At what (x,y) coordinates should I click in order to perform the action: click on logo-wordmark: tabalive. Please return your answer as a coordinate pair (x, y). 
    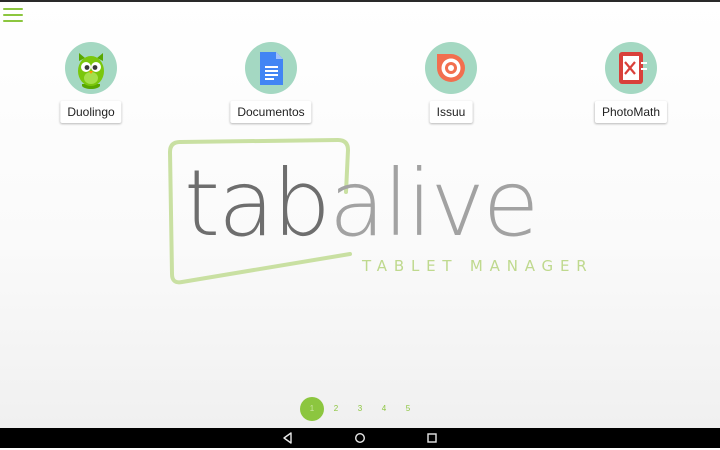
    Looking at the image, I should click on (361, 203).